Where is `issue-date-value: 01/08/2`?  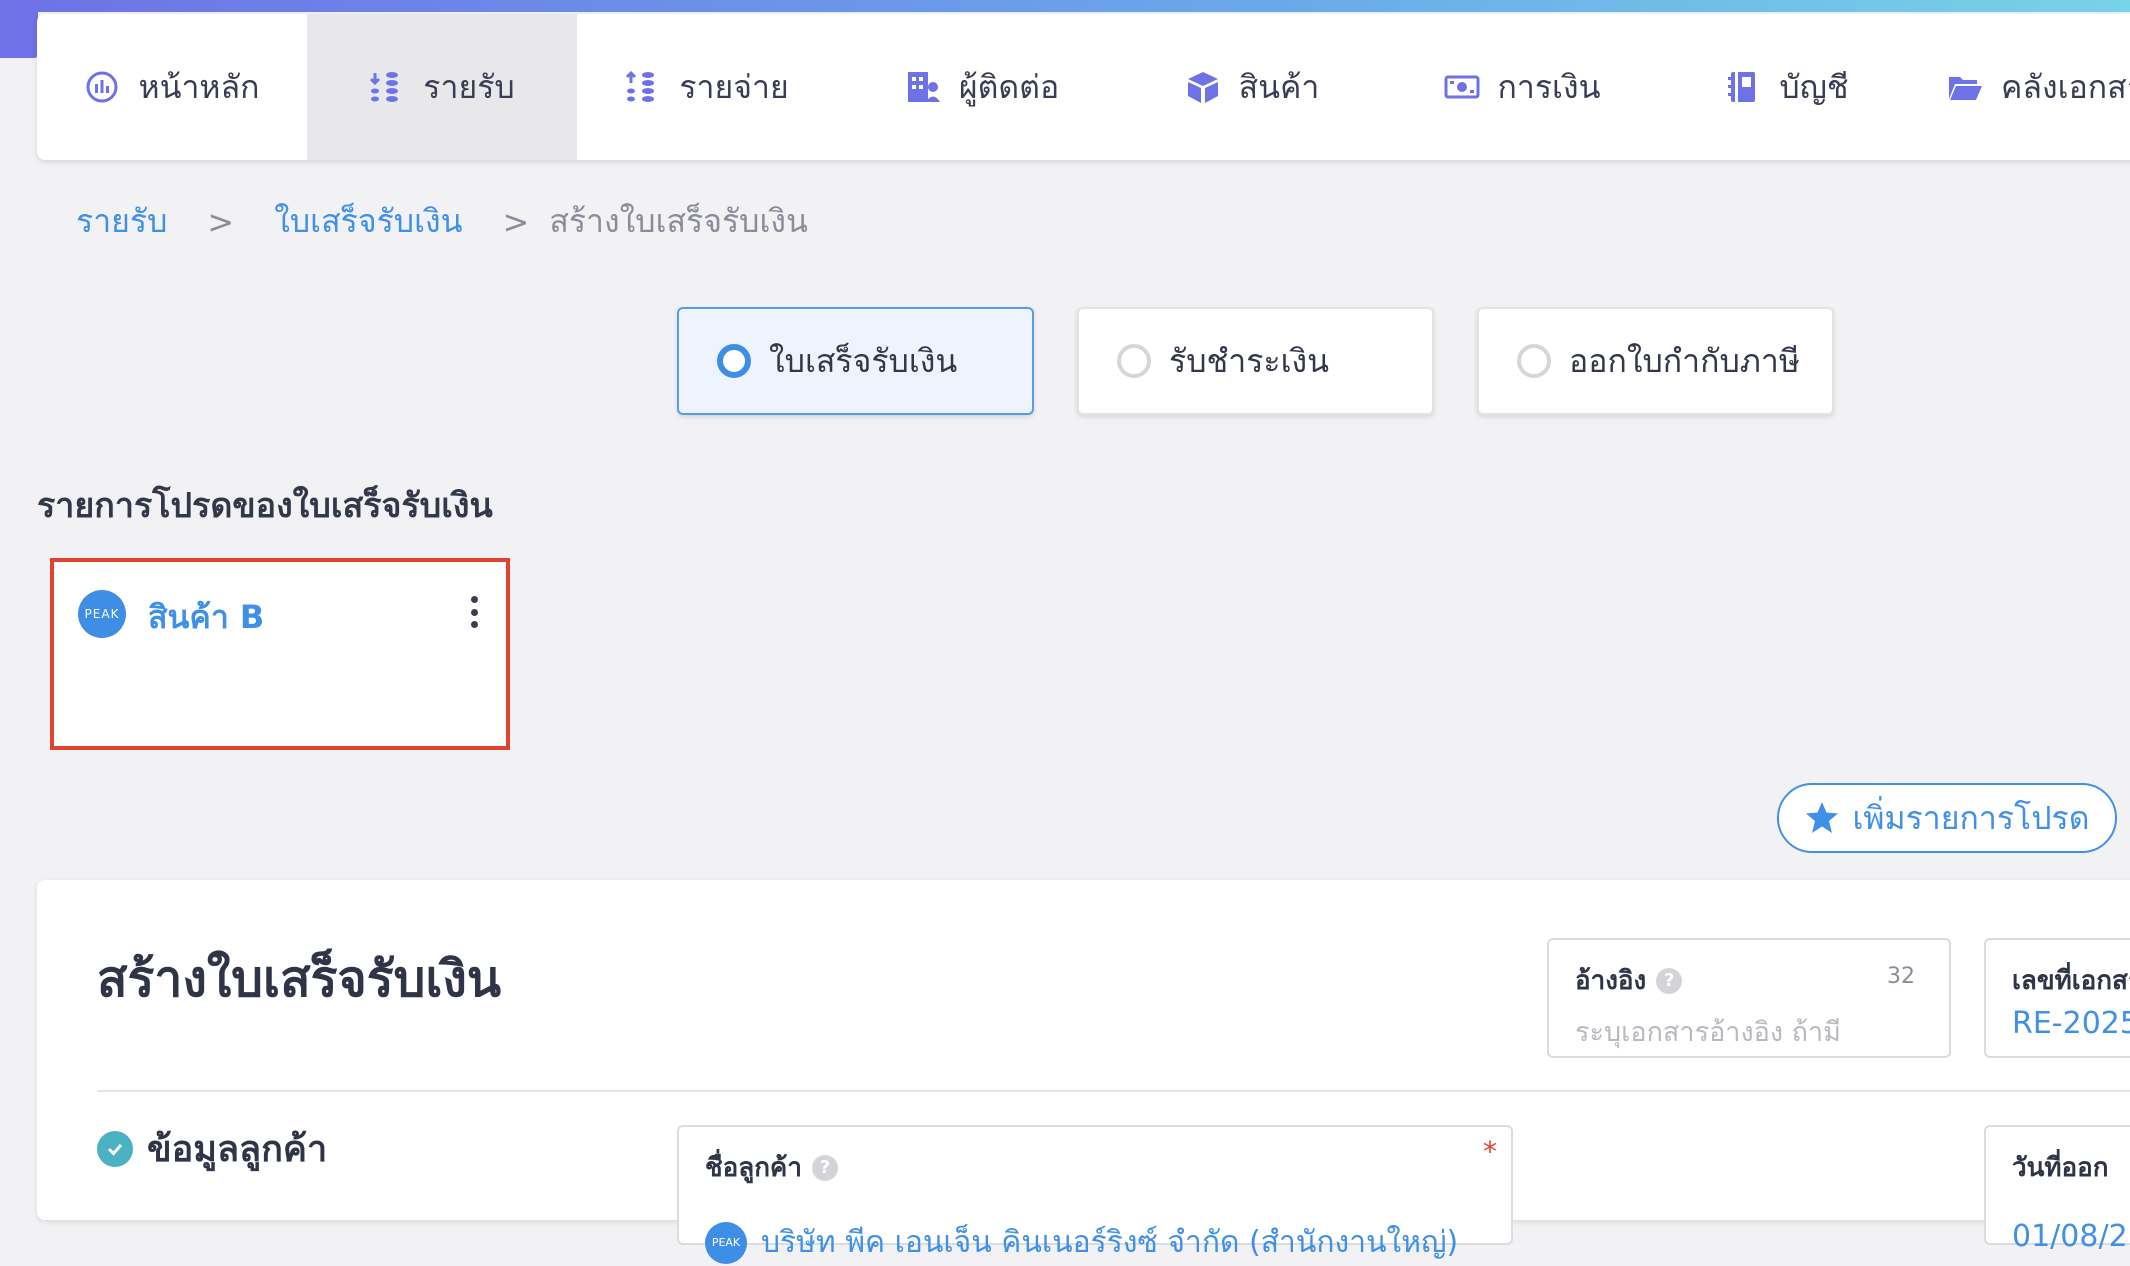 issue-date-value: 01/08/2 is located at coordinates (2070, 1236).